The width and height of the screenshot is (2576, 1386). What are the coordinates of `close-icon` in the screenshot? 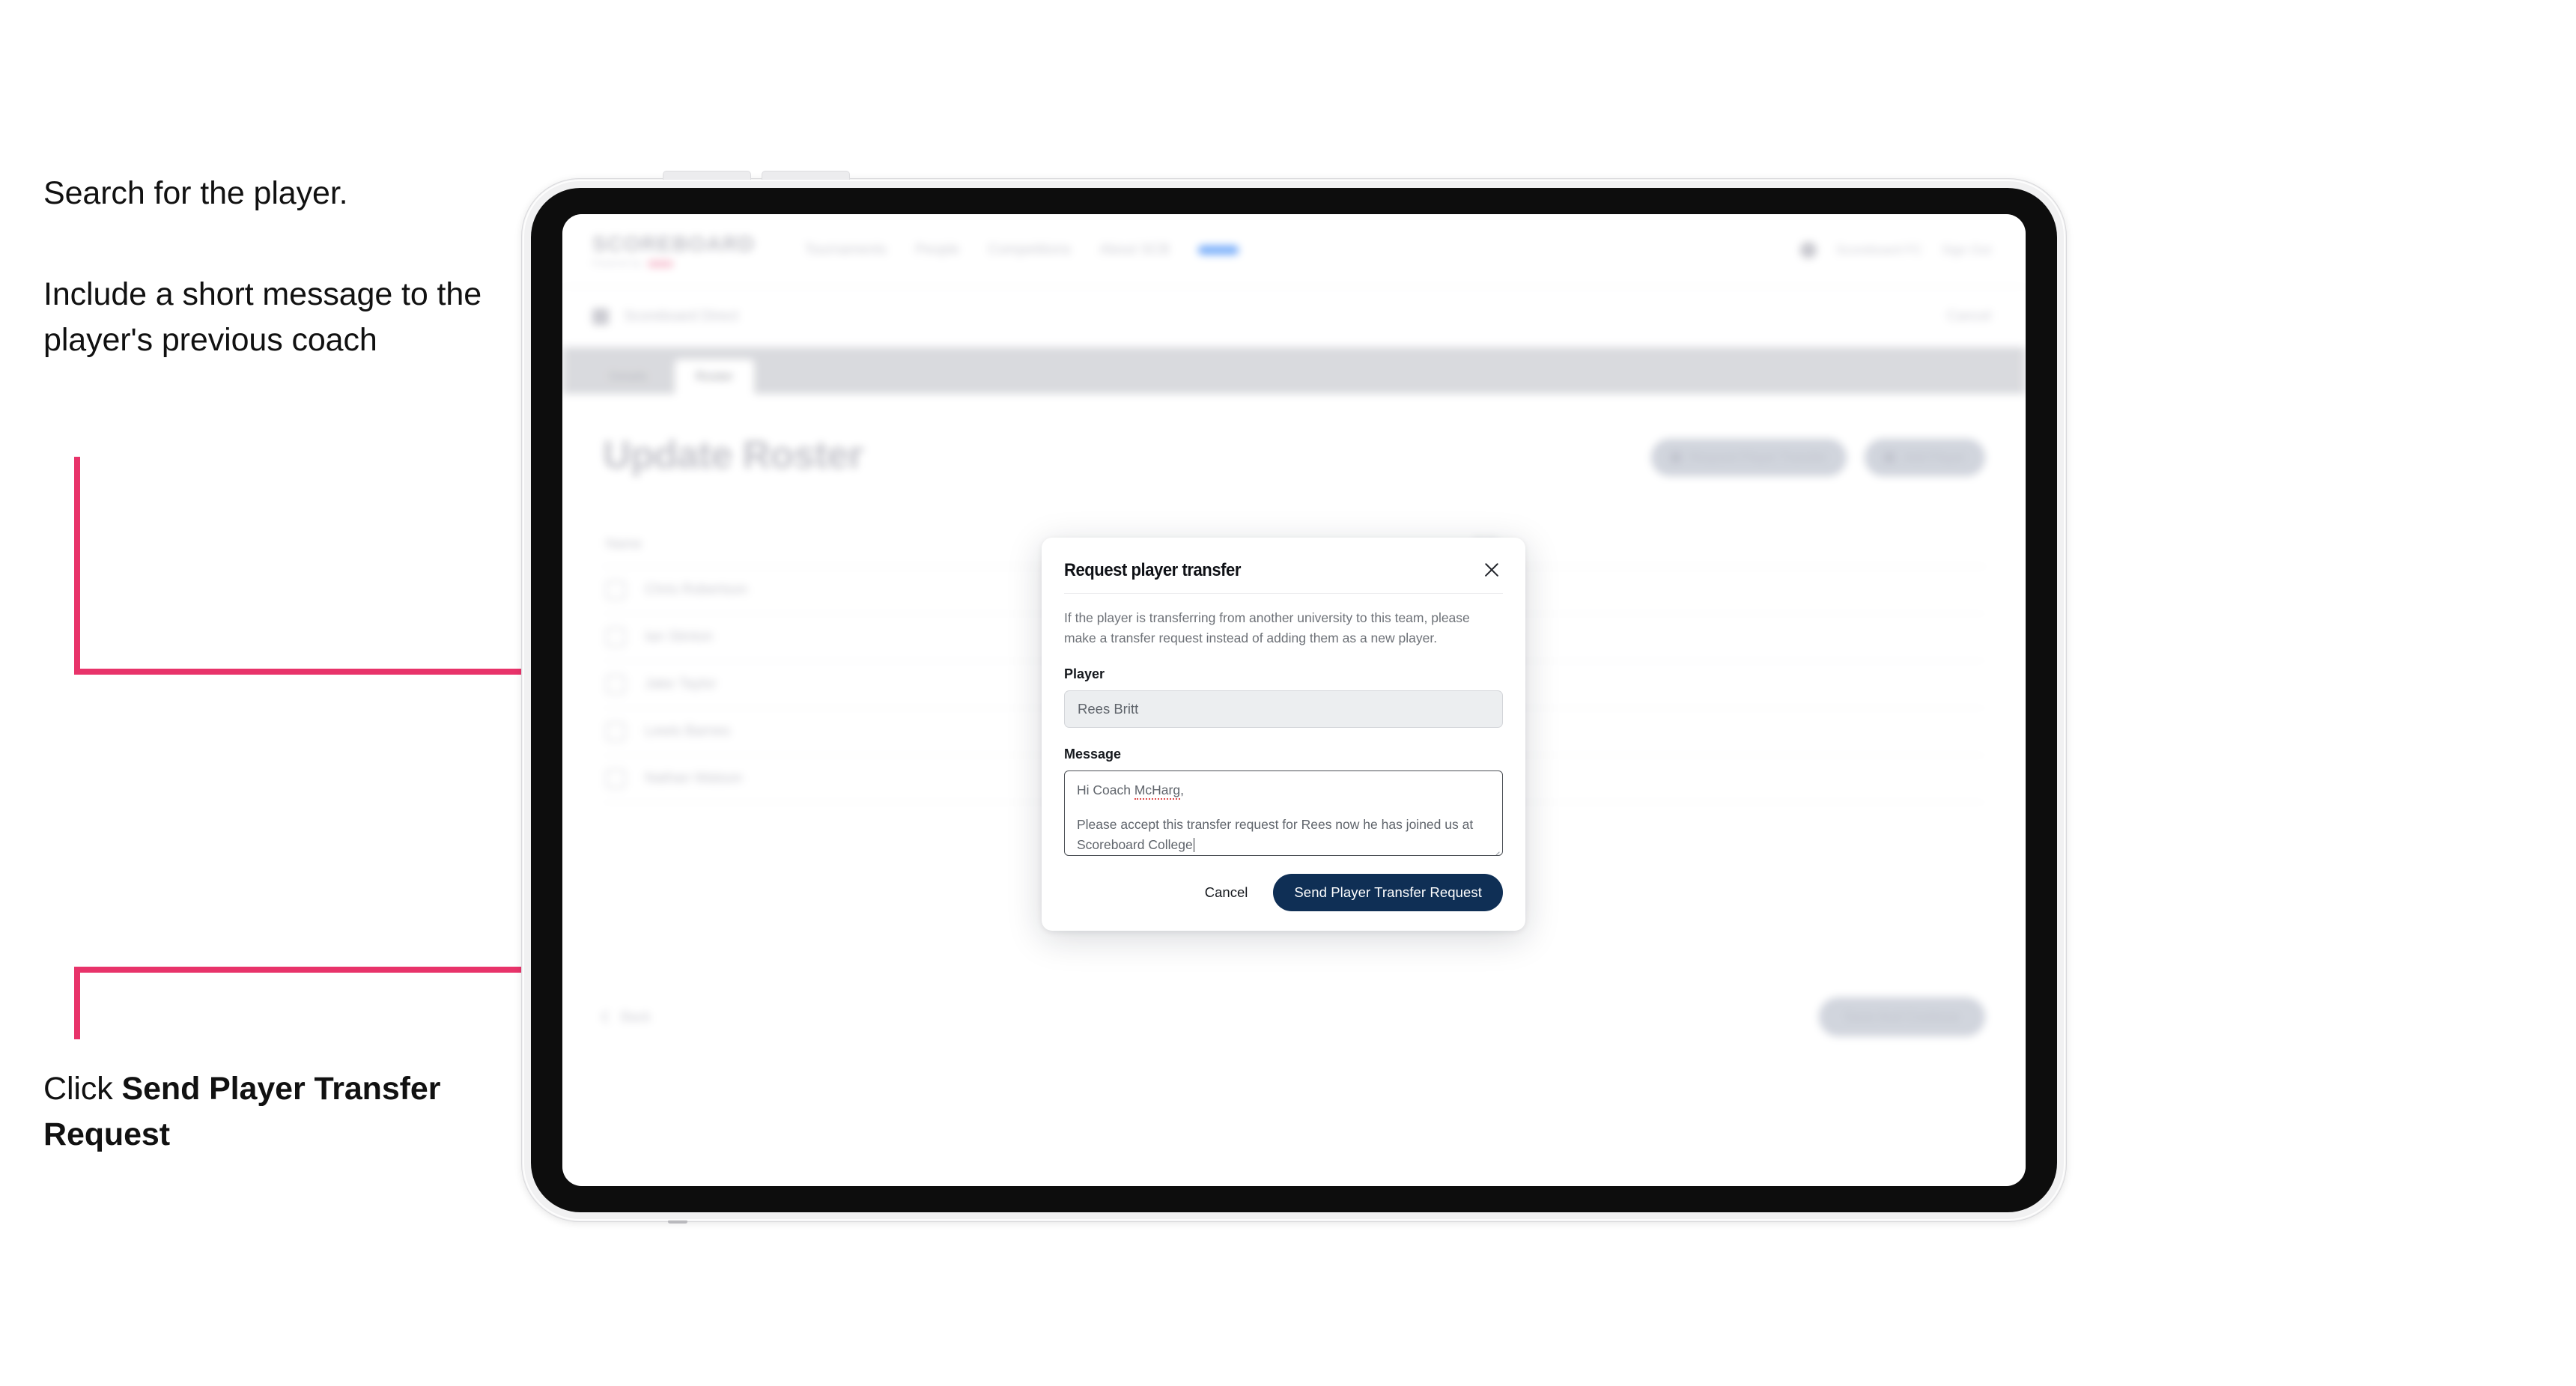 It's located at (1491, 570).